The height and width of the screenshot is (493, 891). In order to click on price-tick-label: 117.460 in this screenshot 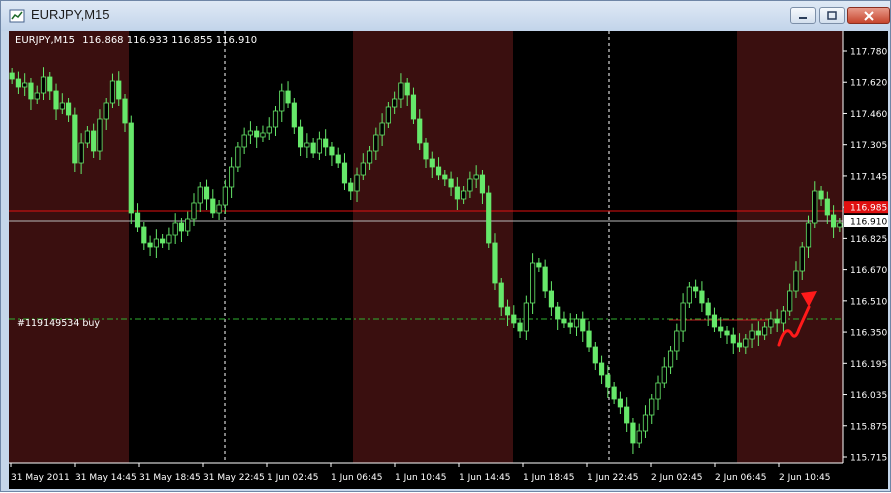, I will do `click(868, 115)`.